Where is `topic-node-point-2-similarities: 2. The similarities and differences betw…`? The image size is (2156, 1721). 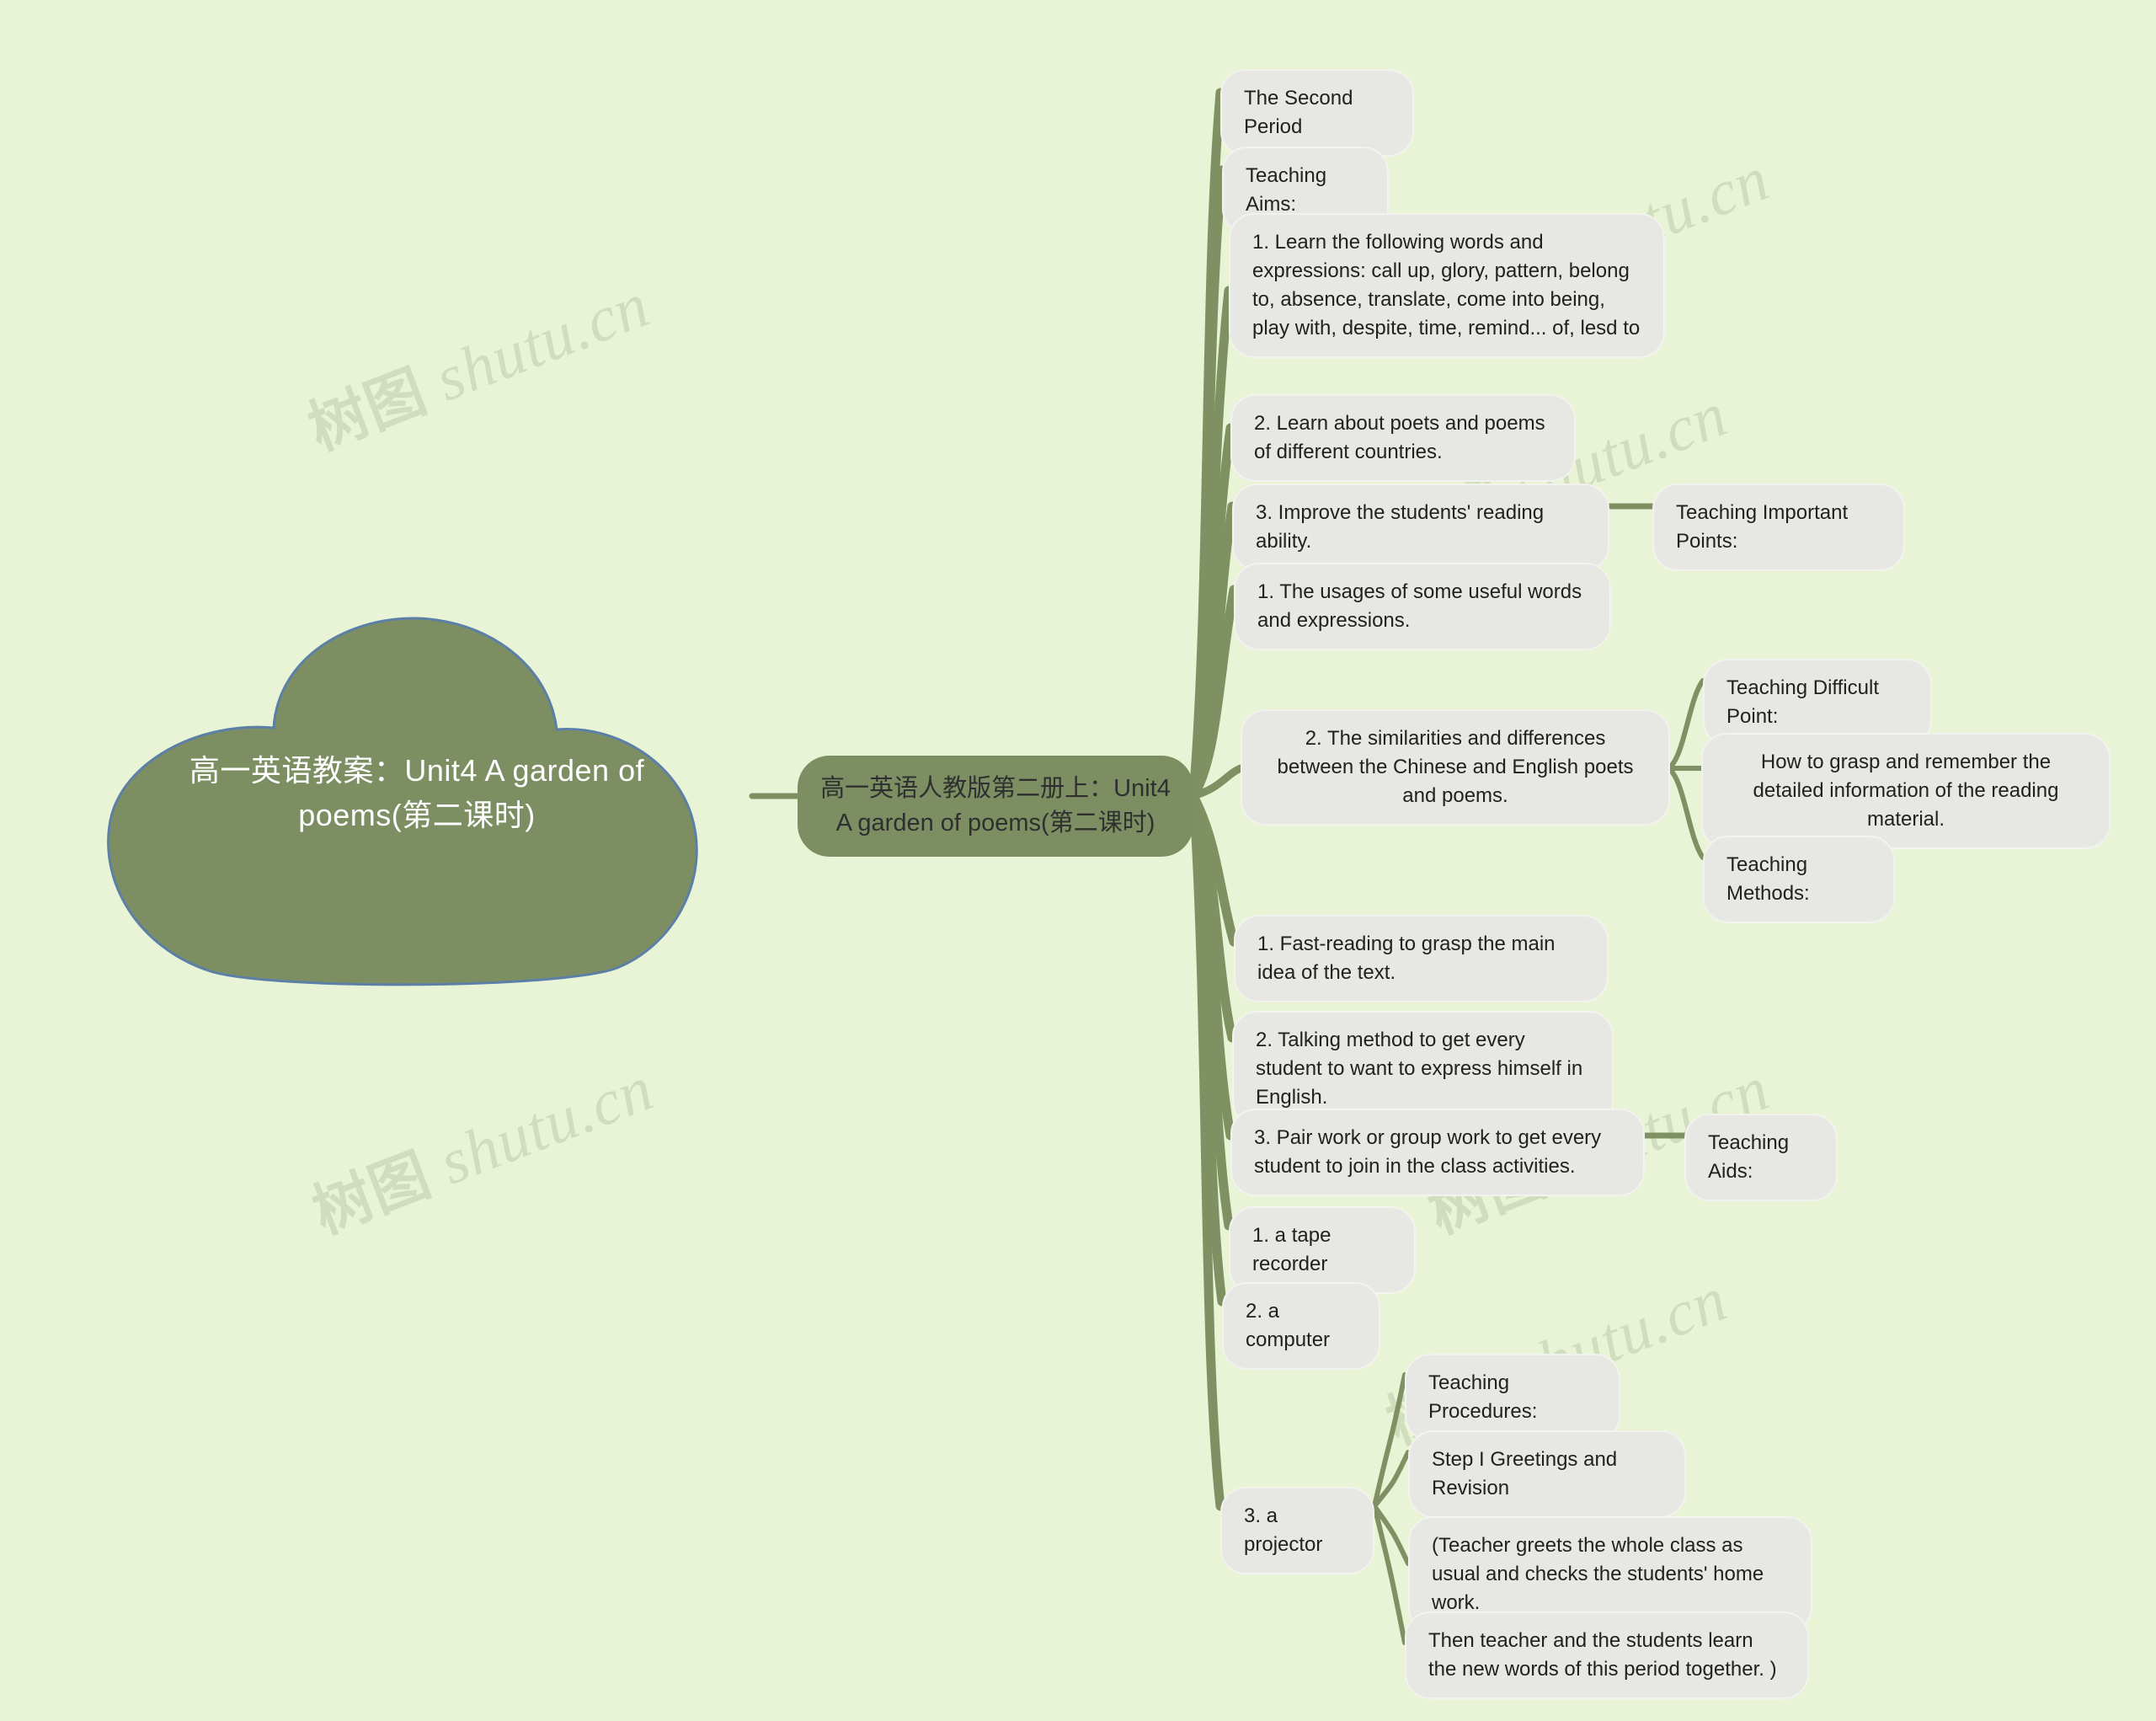
topic-node-point-2-similarities: 2. The similarities and differences betw… is located at coordinates (1455, 767).